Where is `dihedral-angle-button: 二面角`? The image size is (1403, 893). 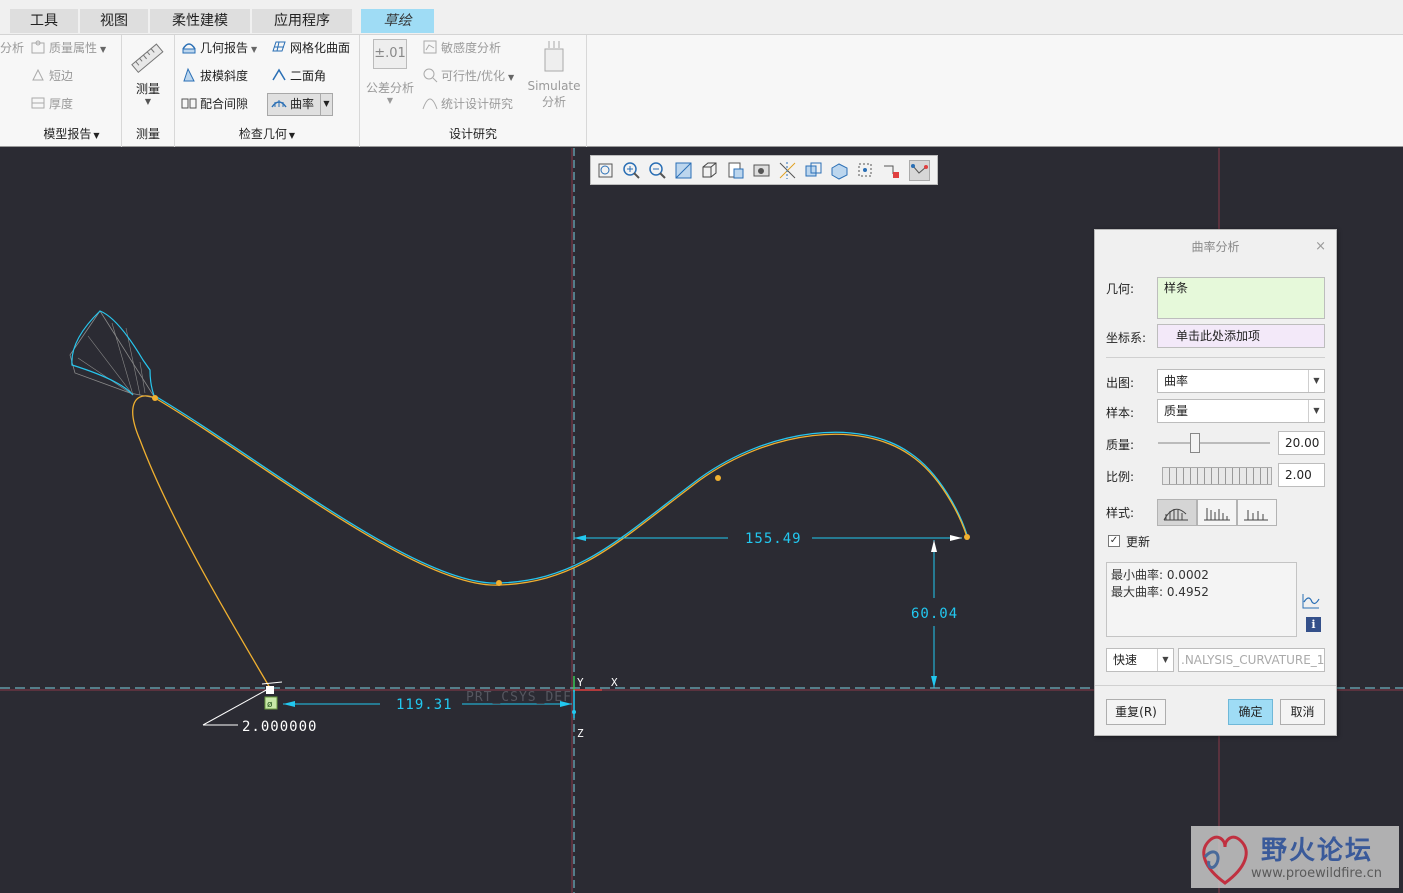
dihedral-angle-button: 二面角 is located at coordinates (298, 76).